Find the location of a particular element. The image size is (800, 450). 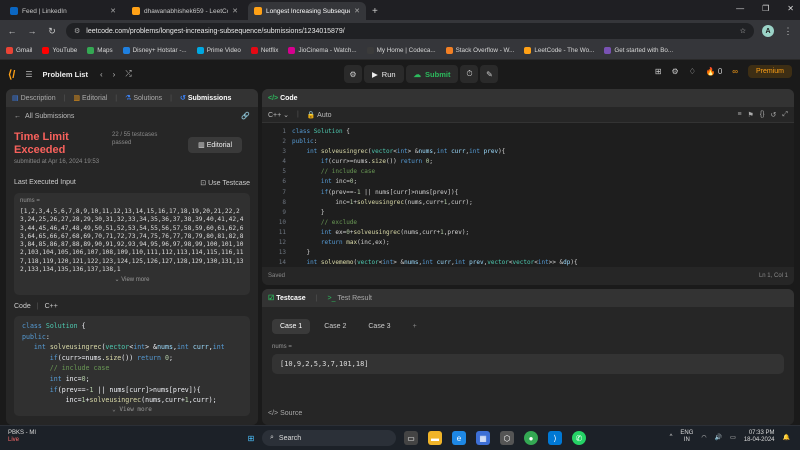

language-select: C++ ⌄ is located at coordinates (278, 115).